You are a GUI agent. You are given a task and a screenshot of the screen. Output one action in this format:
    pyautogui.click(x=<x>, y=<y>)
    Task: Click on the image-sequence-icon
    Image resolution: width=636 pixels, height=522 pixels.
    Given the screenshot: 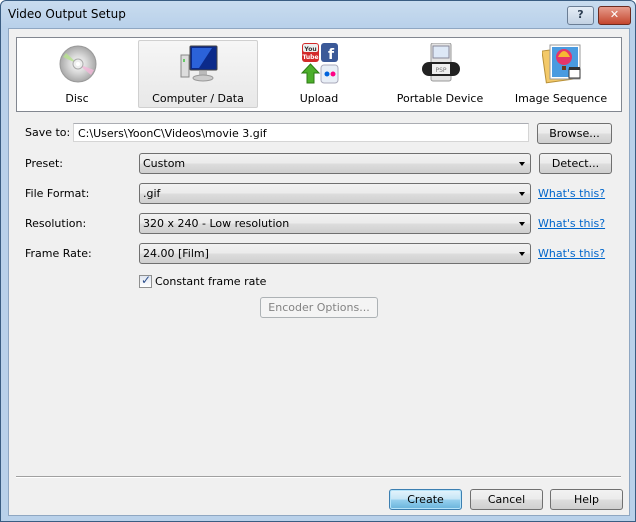 What is the action you would take?
    pyautogui.click(x=561, y=64)
    